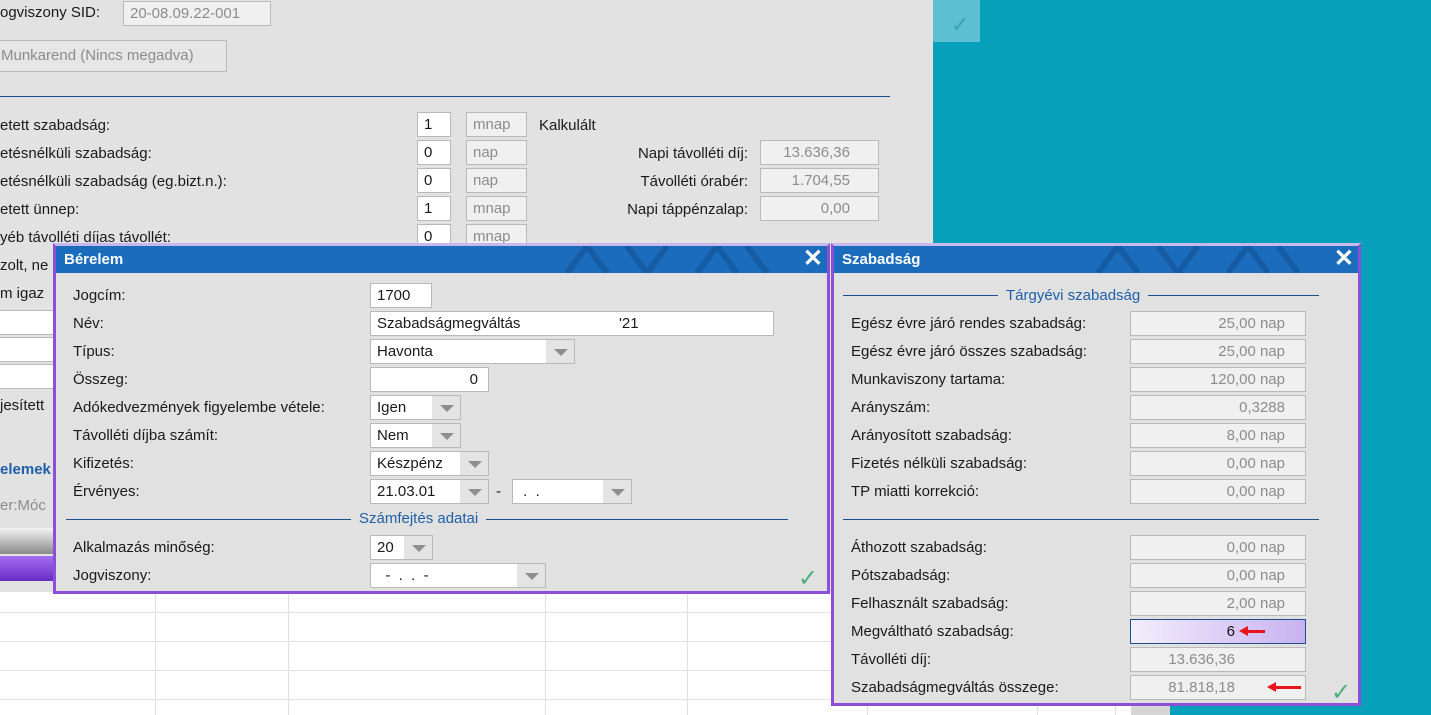 Image resolution: width=1431 pixels, height=715 pixels. Describe the element at coordinates (406, 491) in the screenshot. I see `erv-from-value: 21.03.01` at that location.